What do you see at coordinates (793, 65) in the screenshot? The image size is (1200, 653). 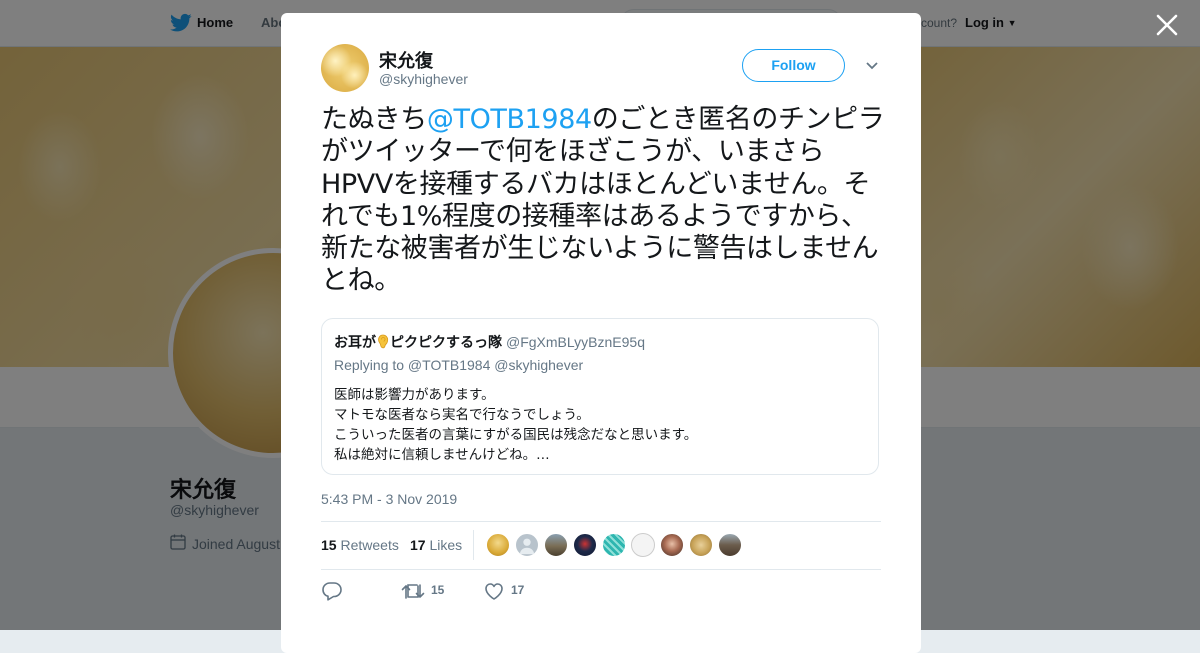 I see `follow-button: Follow` at bounding box center [793, 65].